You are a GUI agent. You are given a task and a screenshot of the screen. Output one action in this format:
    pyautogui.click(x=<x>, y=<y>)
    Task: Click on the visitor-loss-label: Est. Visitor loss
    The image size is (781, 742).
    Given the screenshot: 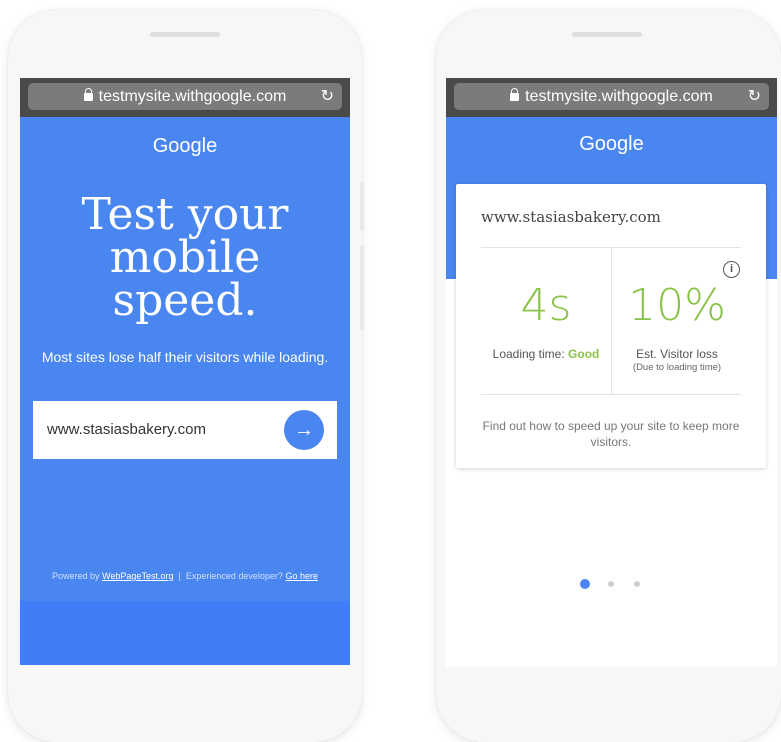 What is the action you would take?
    pyautogui.click(x=677, y=354)
    